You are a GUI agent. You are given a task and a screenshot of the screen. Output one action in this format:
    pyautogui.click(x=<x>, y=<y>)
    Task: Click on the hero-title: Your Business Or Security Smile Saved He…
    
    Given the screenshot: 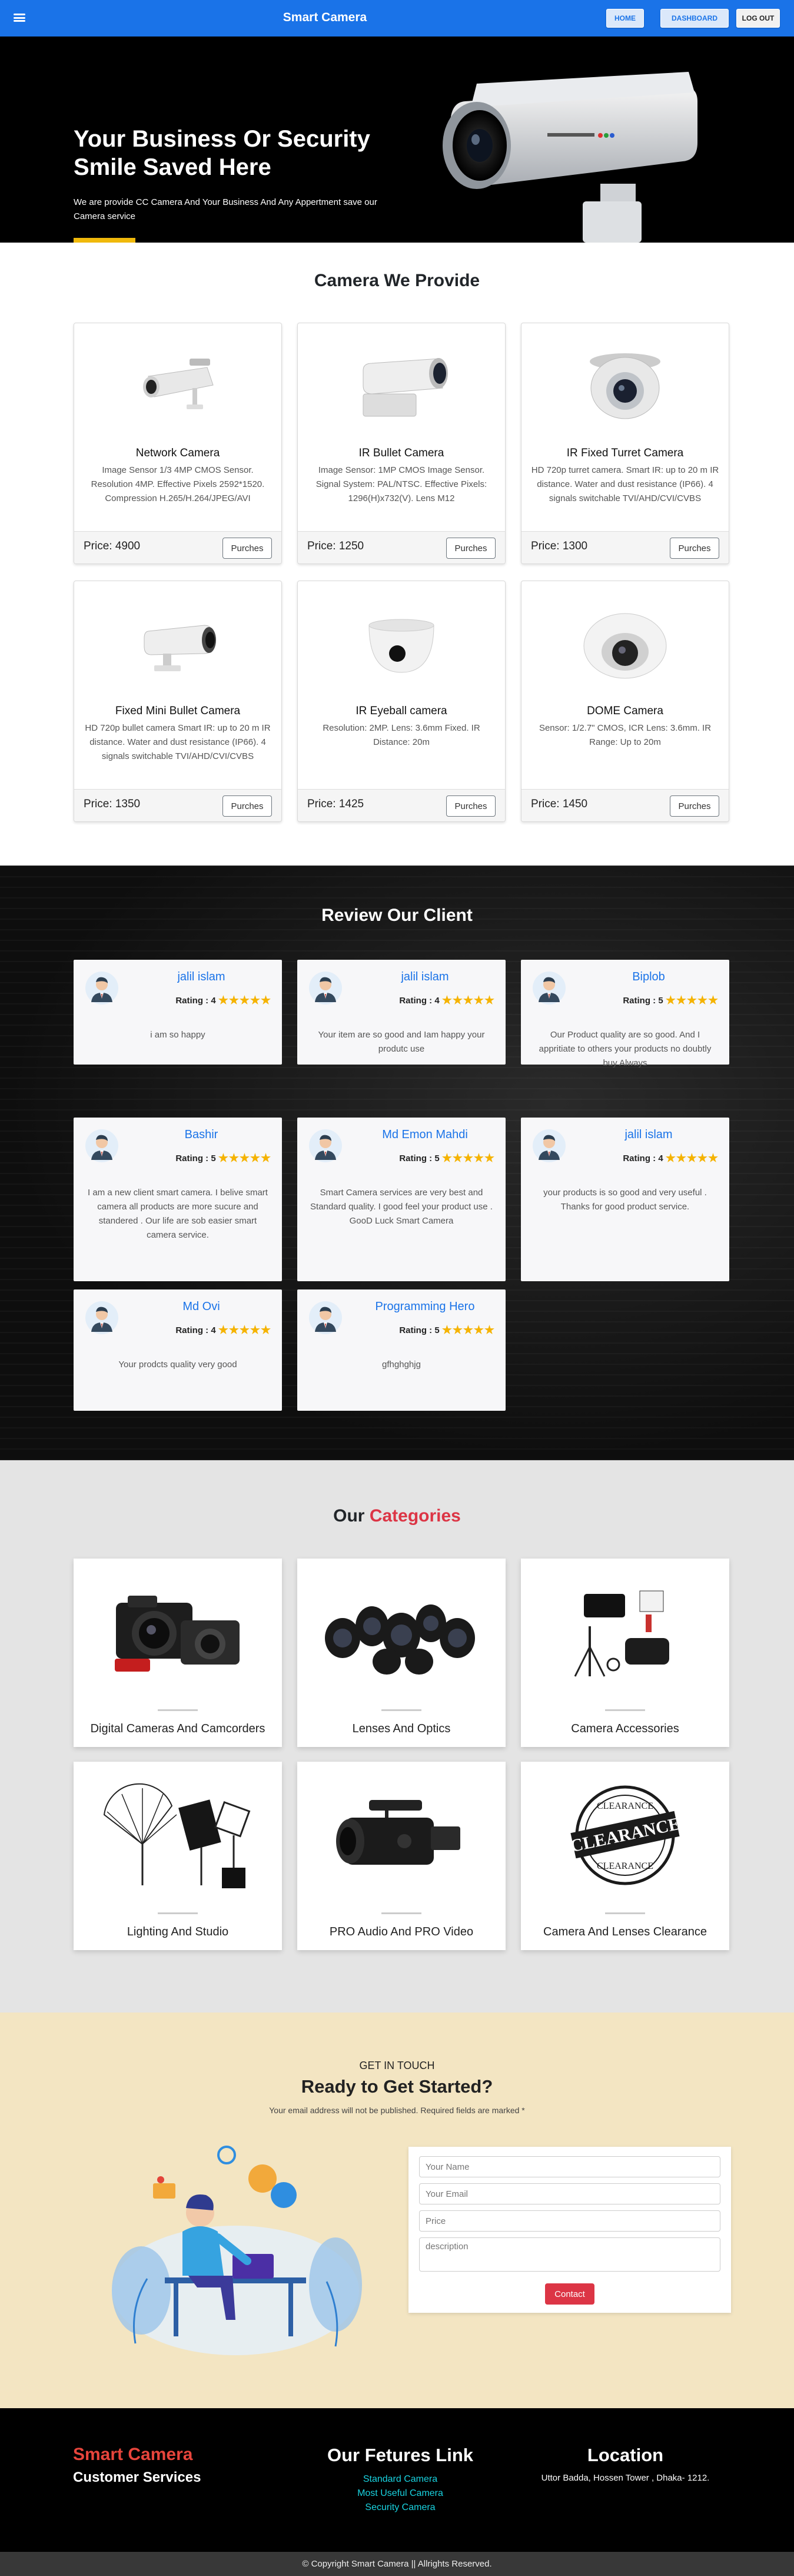 What is the action you would take?
    pyautogui.click(x=222, y=153)
    